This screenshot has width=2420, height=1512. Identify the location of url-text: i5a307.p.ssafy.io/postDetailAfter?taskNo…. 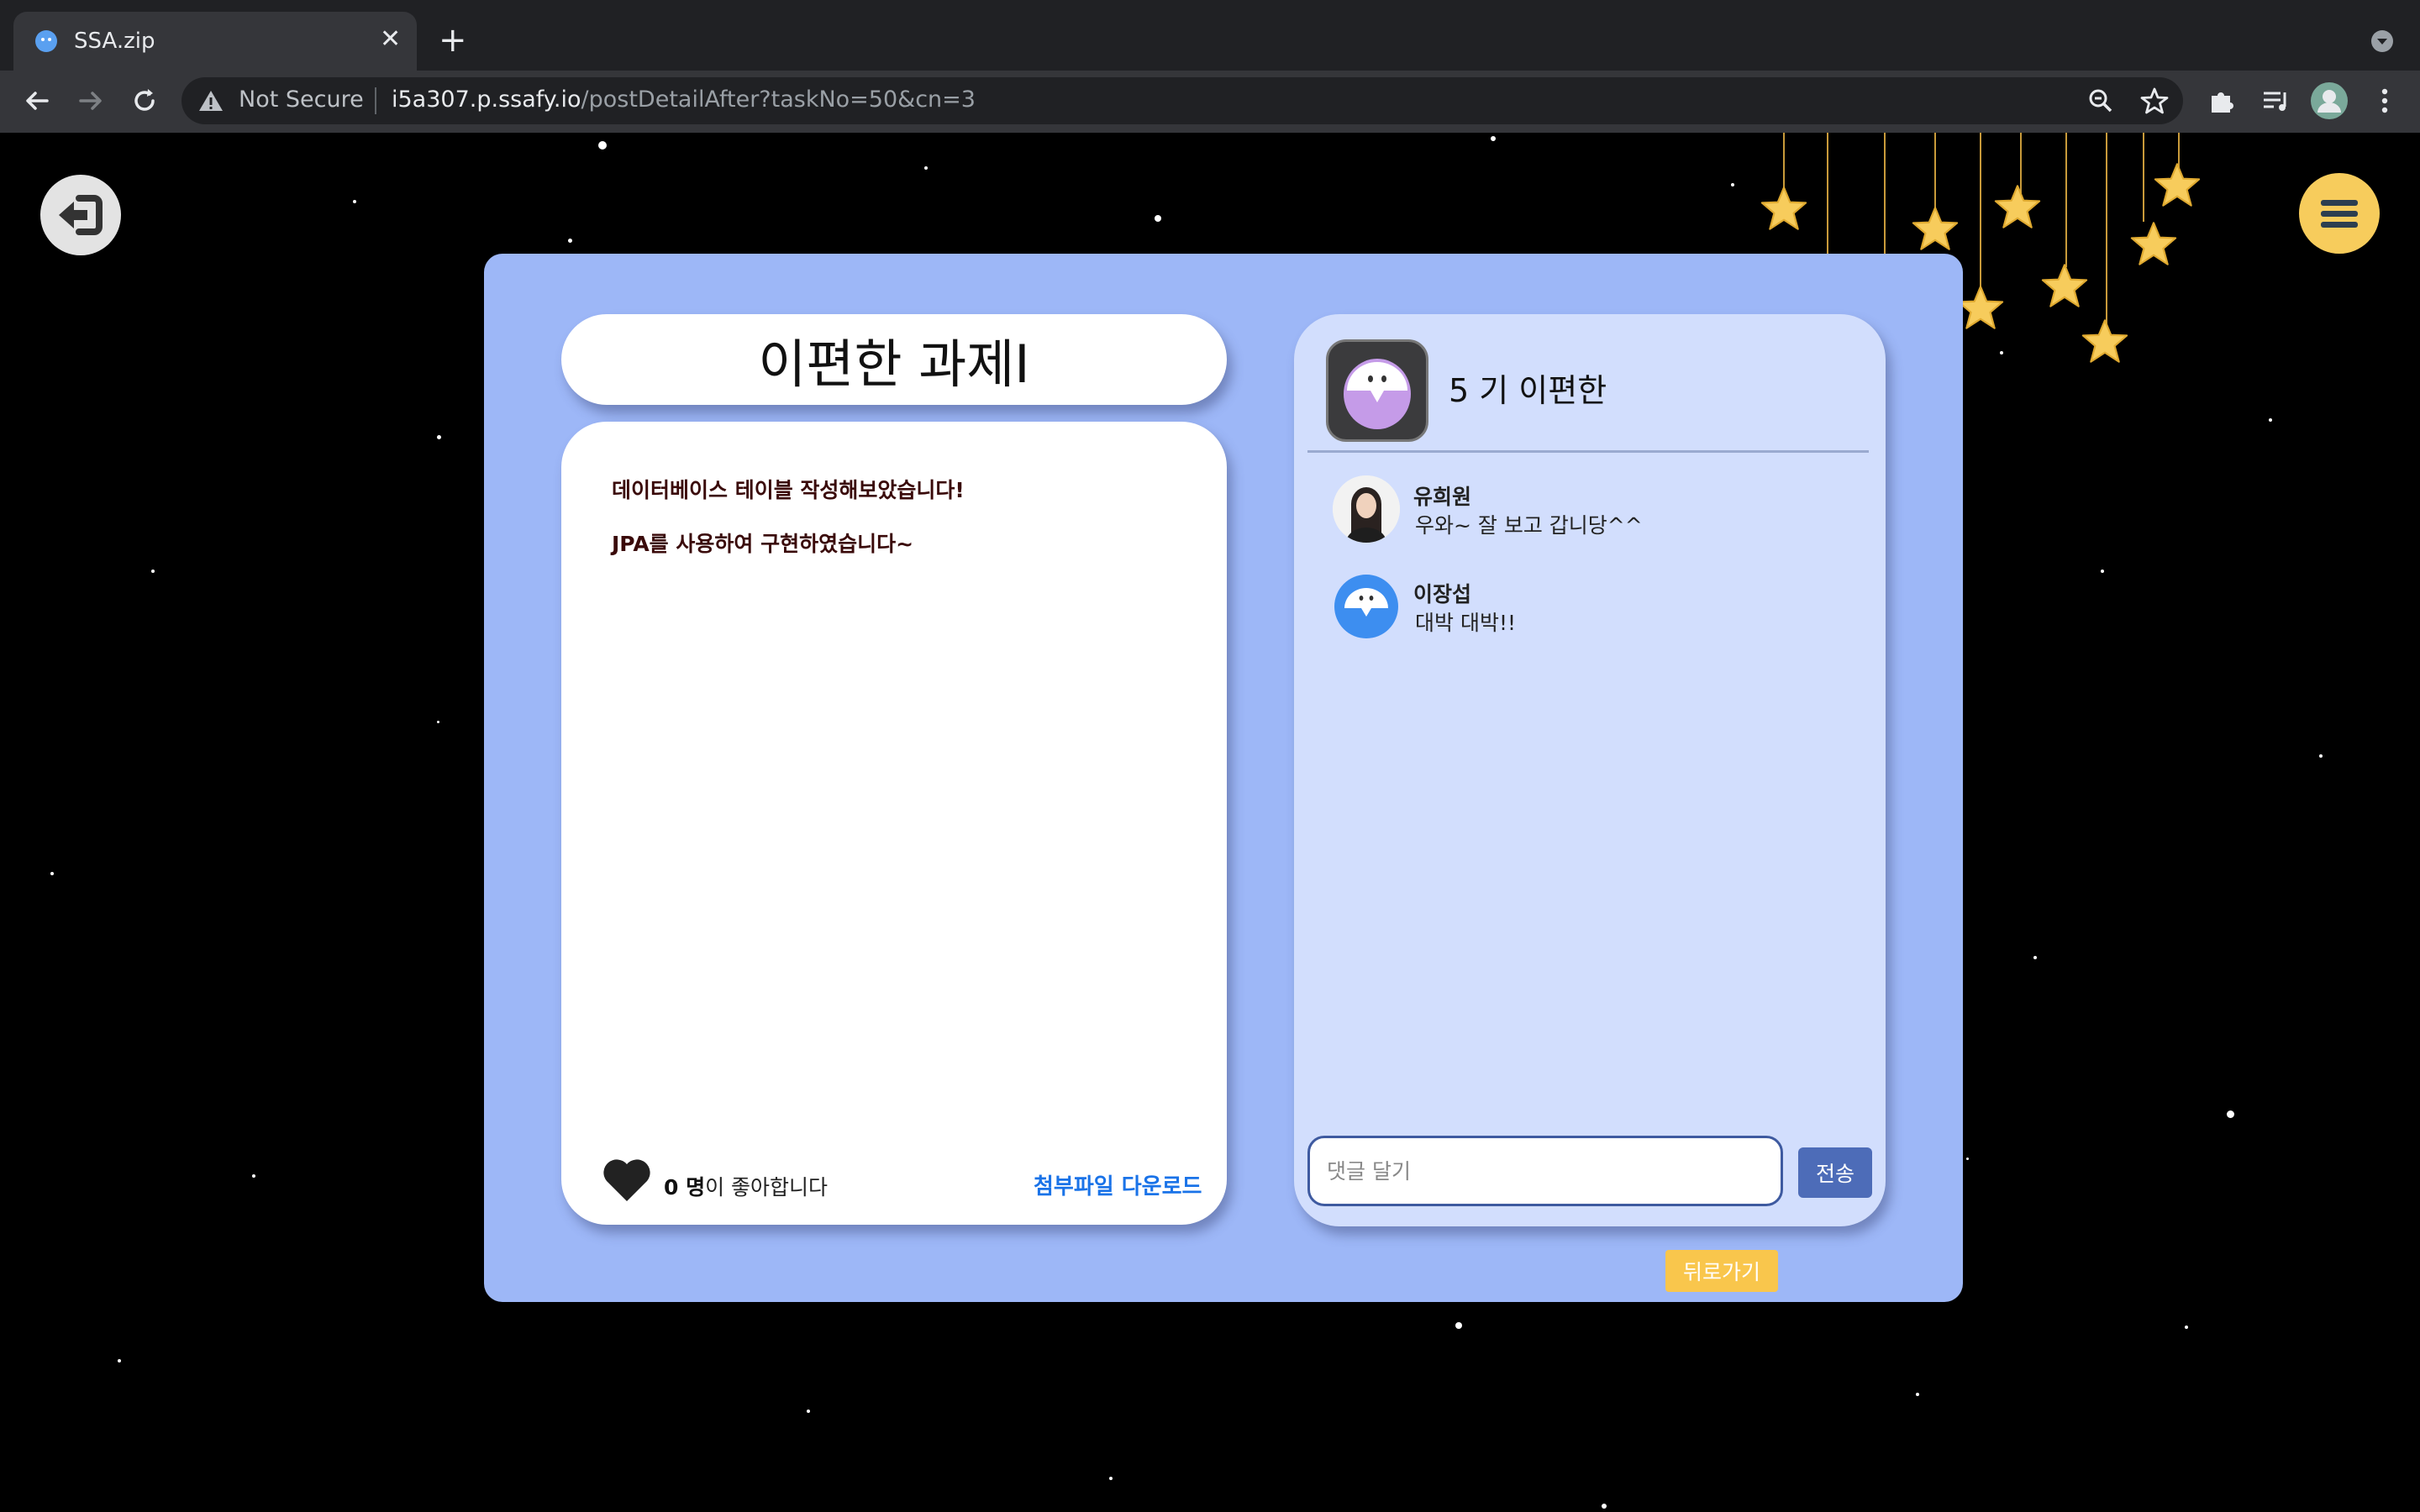
(684, 100).